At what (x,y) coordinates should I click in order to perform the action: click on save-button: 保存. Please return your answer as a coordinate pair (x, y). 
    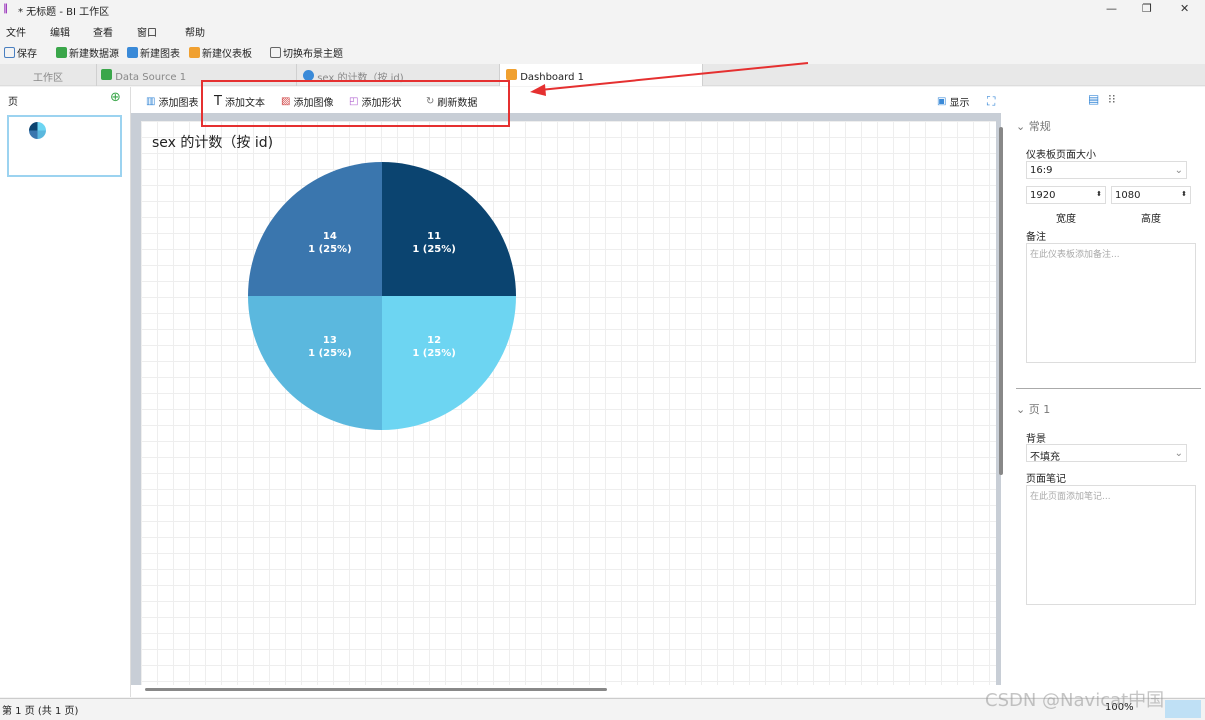
    Looking at the image, I should click on (20, 52).